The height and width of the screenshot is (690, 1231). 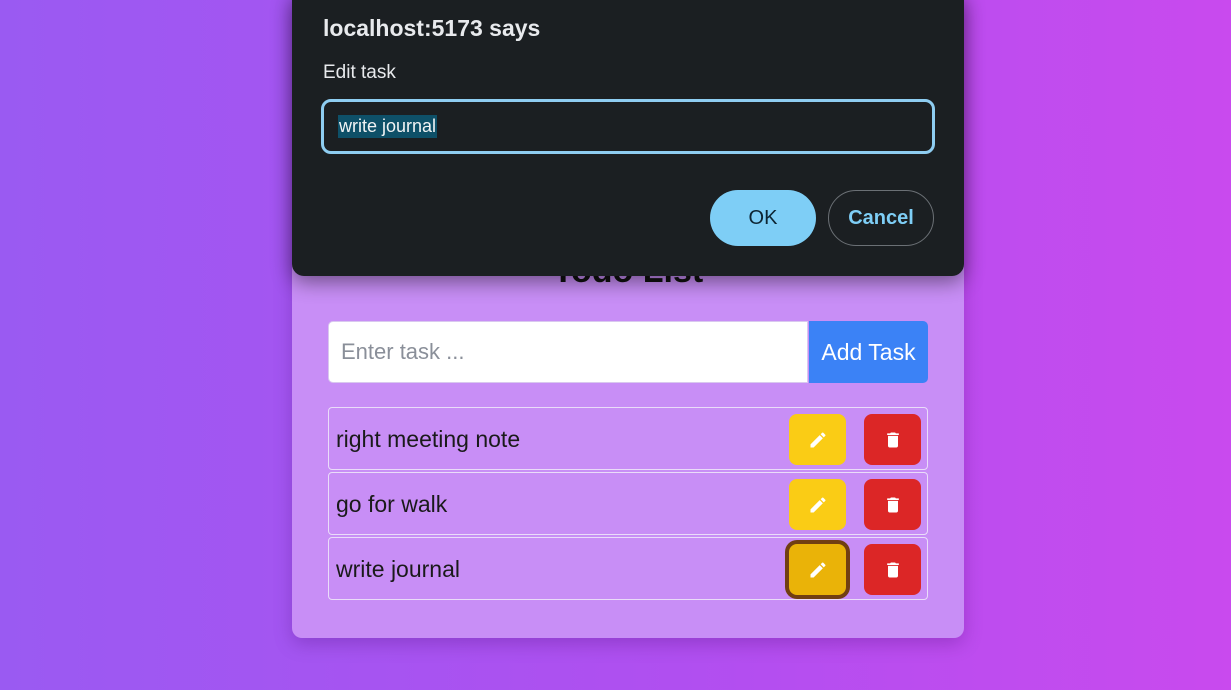 What do you see at coordinates (359, 72) in the screenshot?
I see `dialog-message: Edit task` at bounding box center [359, 72].